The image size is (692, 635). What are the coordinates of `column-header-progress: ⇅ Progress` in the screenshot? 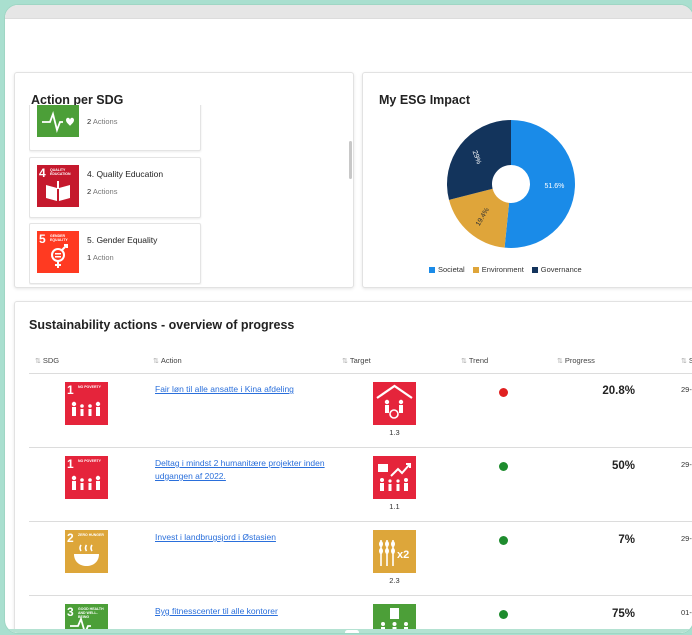 It's located at (576, 360).